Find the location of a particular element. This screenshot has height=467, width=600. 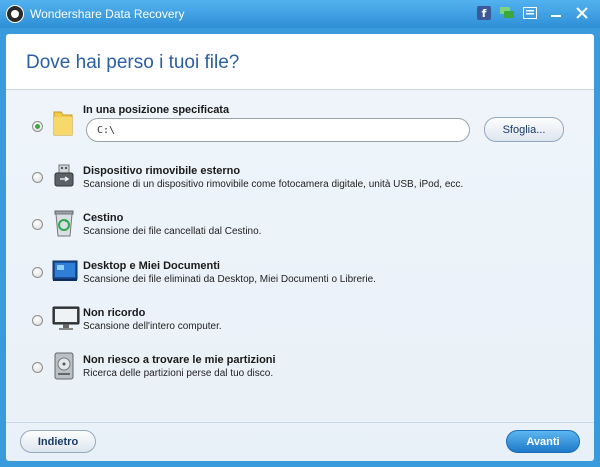

option-title-dont-remember: Non ricordo is located at coordinates (114, 313).